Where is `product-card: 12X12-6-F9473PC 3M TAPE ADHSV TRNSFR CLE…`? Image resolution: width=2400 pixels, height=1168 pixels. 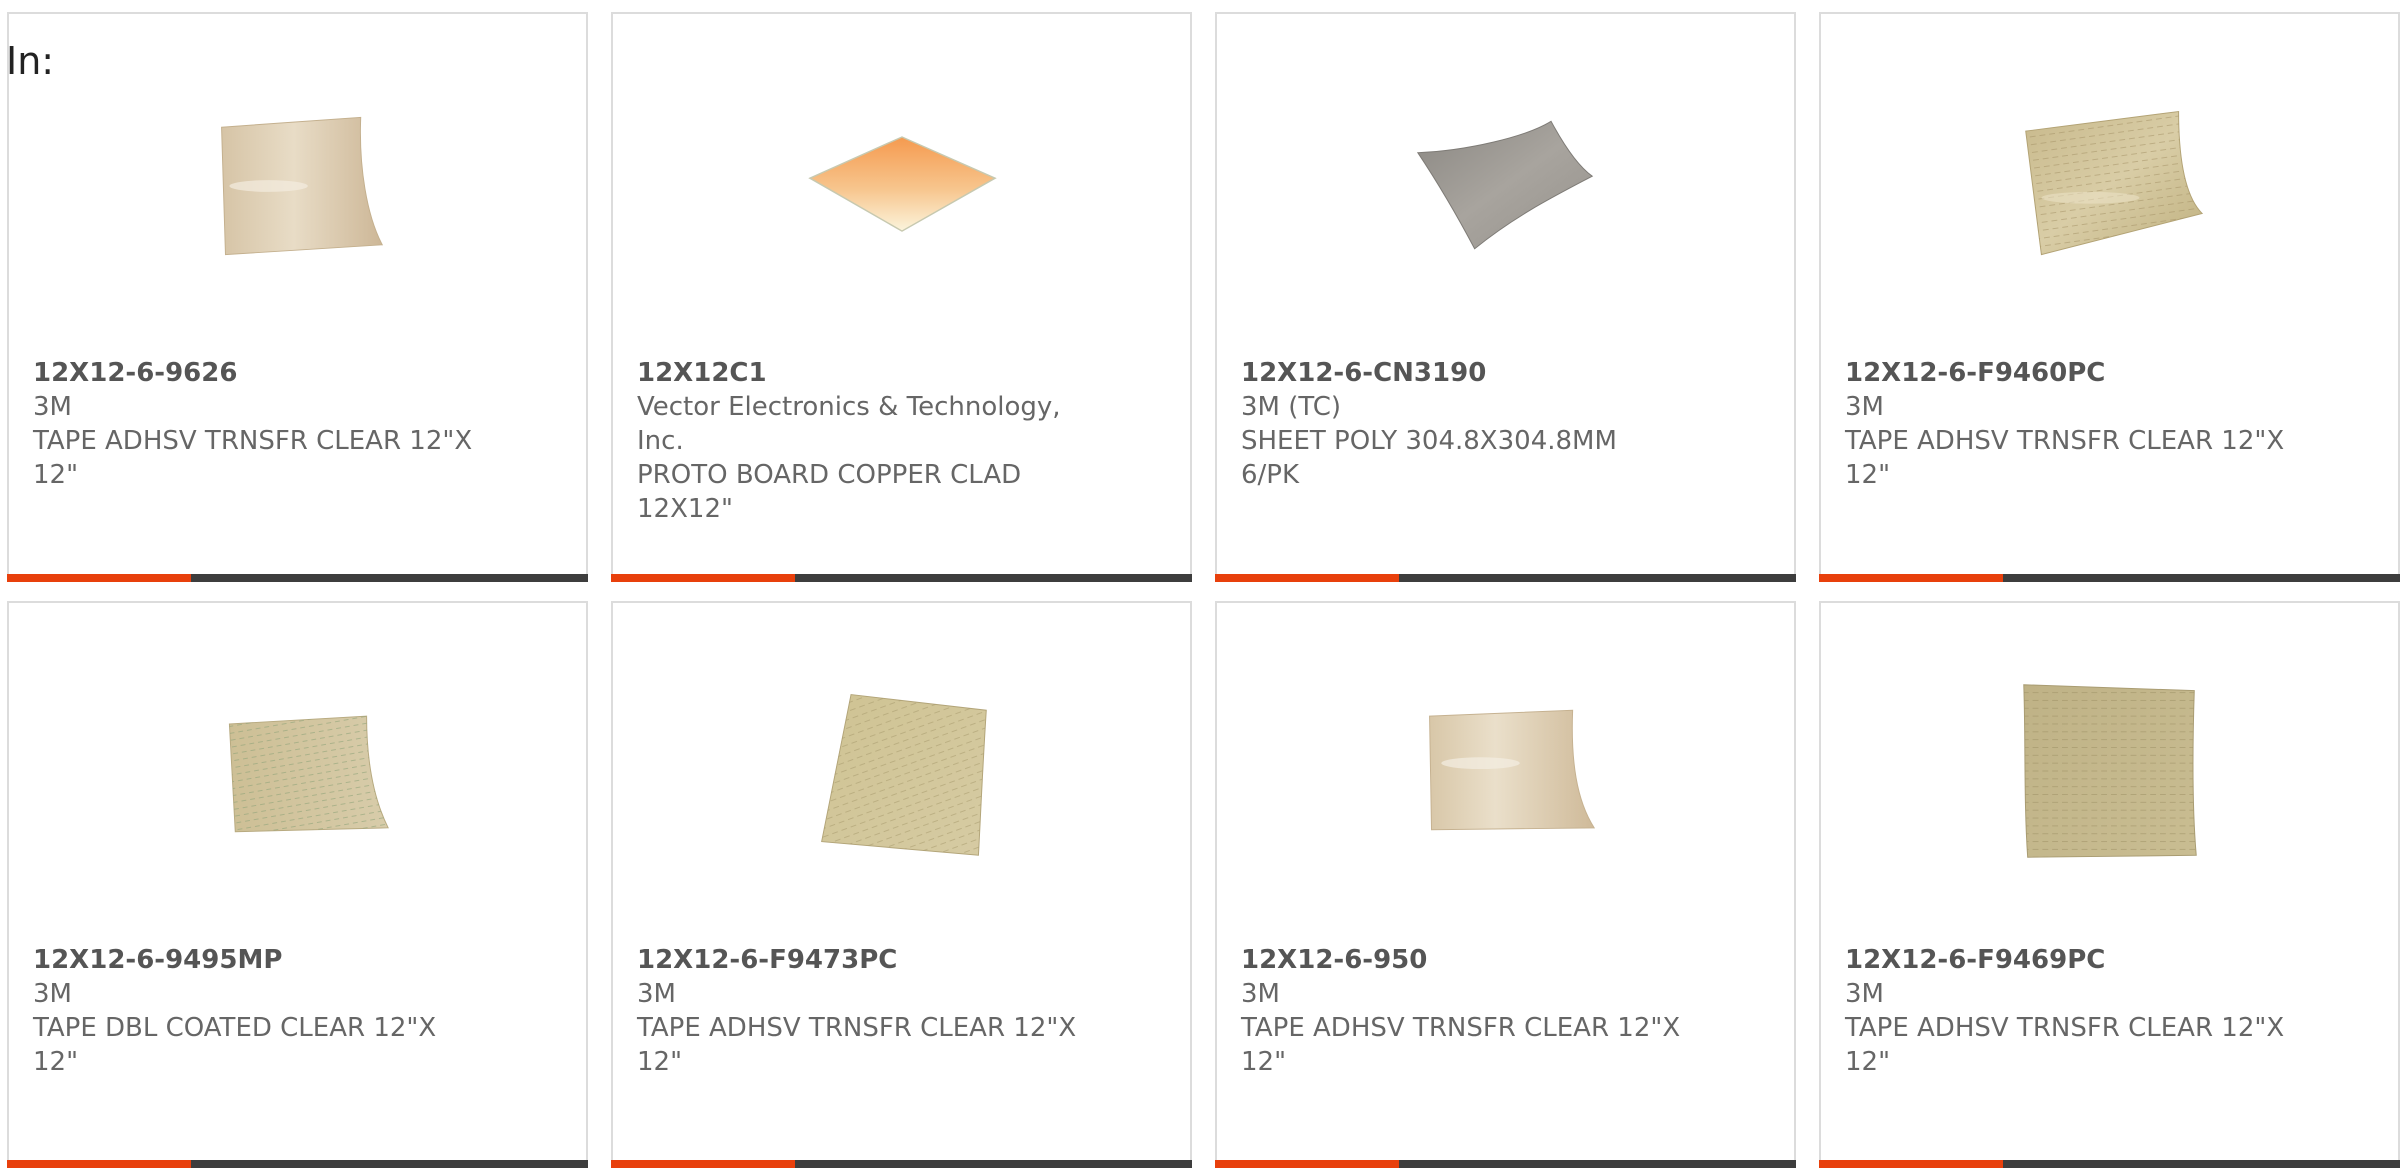
product-card: 12X12-6-F9473PC 3M TAPE ADHSV TRNSFR CLE… is located at coordinates (901, 884).